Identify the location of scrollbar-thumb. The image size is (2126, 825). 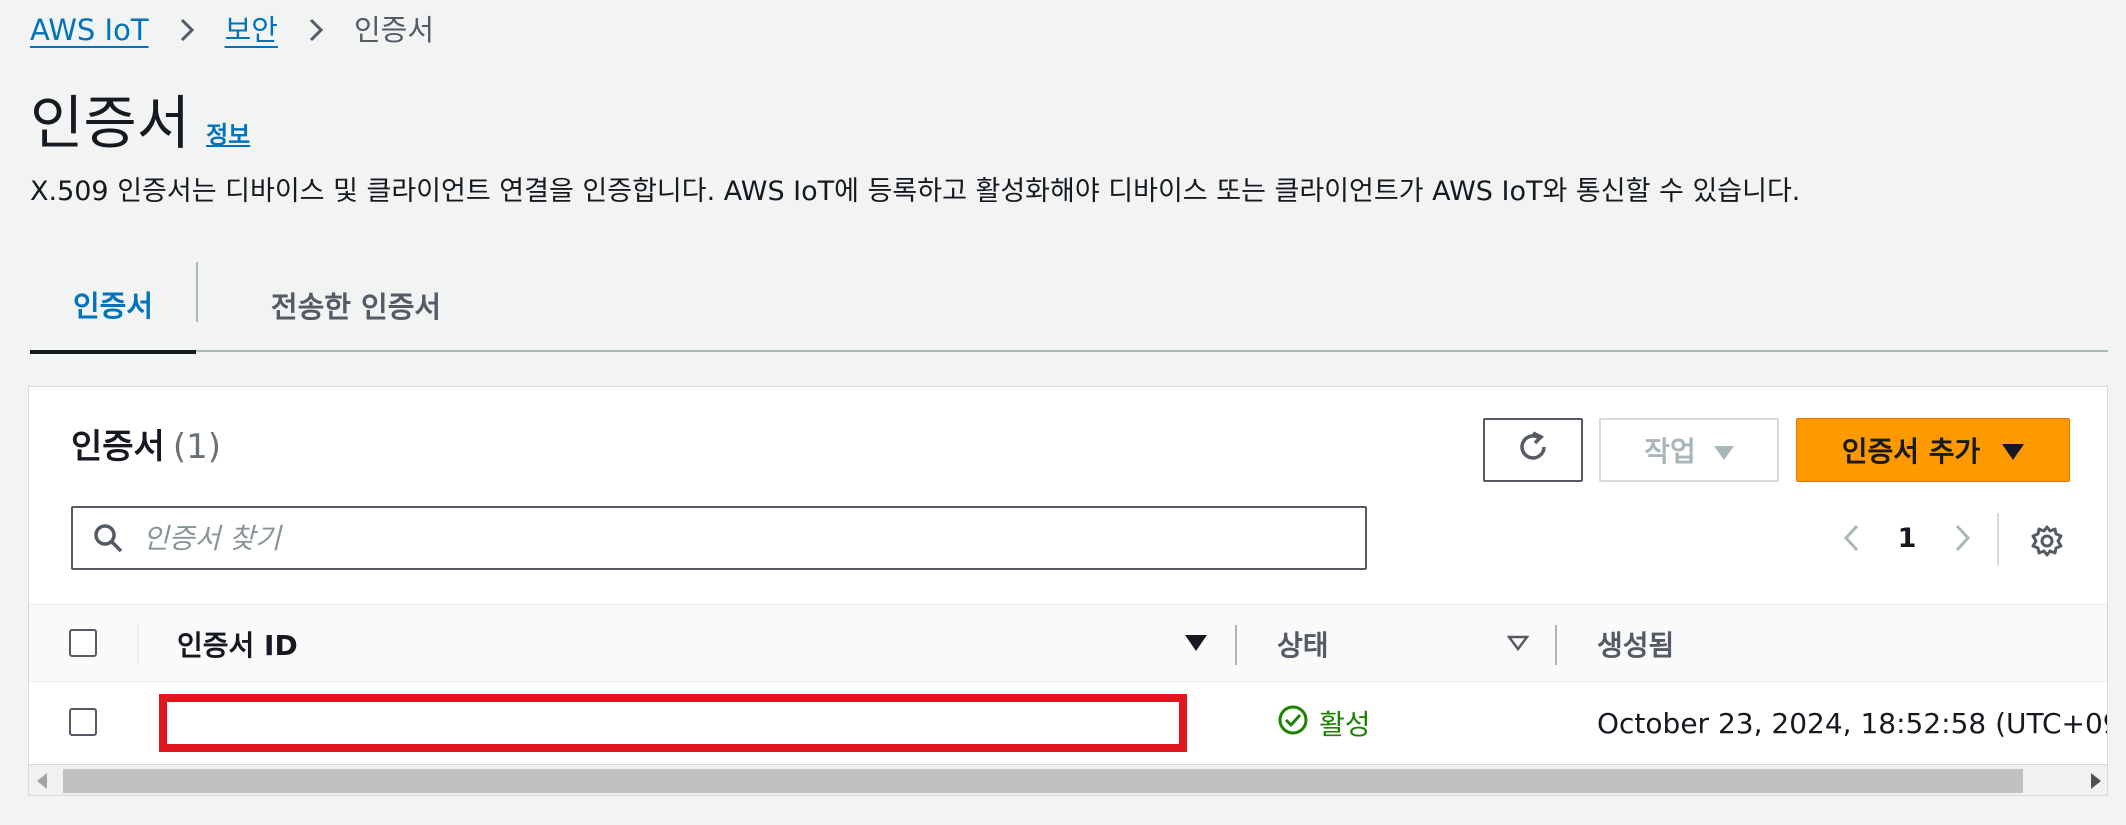
(1043, 781).